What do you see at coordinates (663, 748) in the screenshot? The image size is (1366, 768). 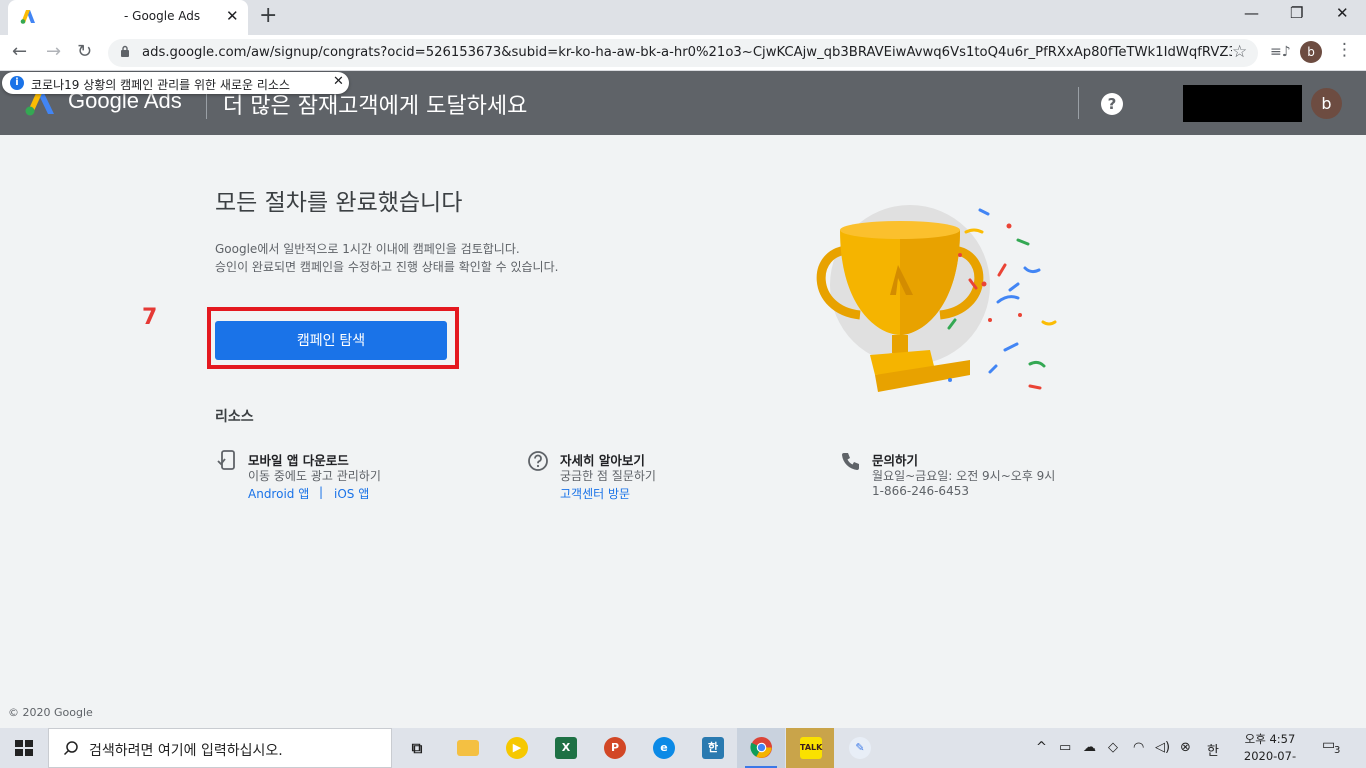 I see `edge-icon: e` at bounding box center [663, 748].